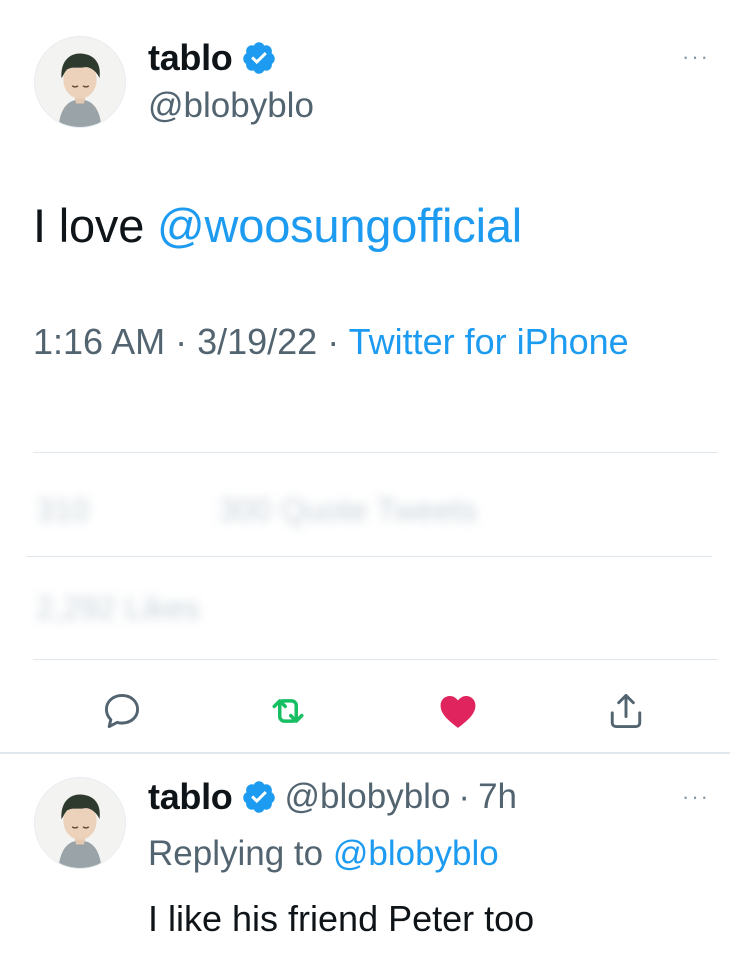 This screenshot has height=958, width=730. I want to click on stats-row-likes: 2,292 Likes, so click(118, 608).